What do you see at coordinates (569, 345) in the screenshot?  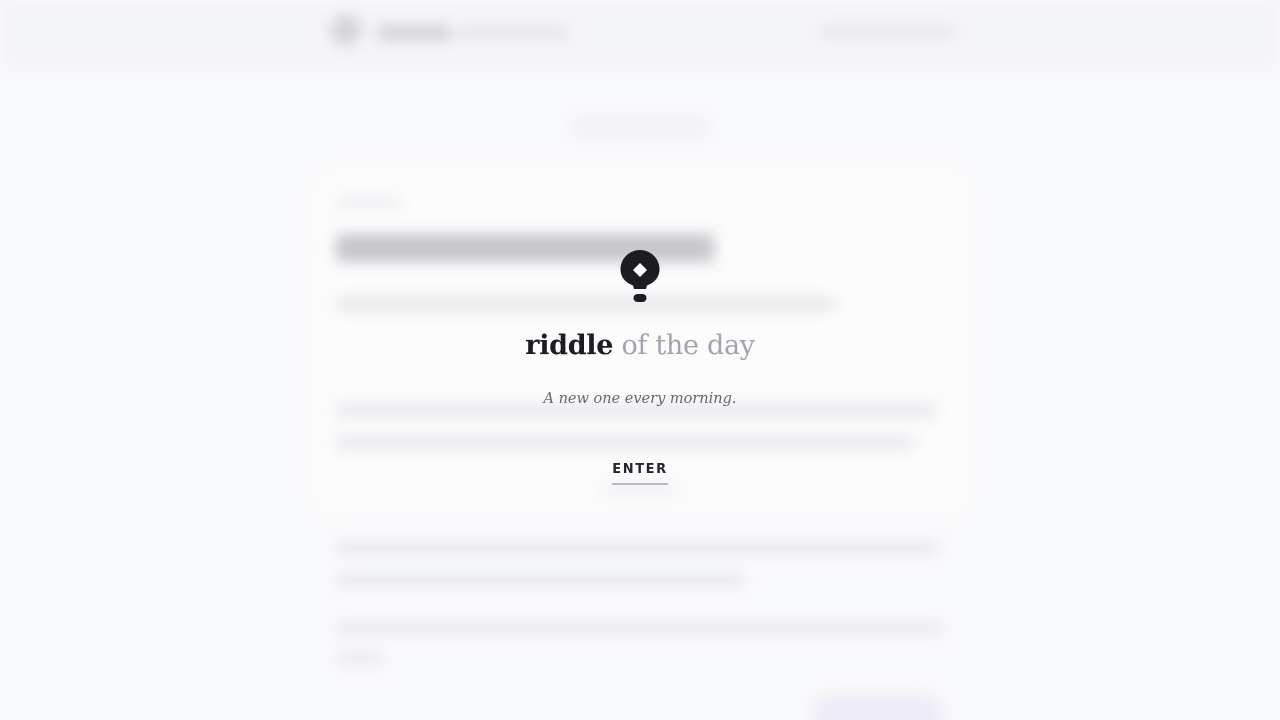 I see `title-strong-word: riddle` at bounding box center [569, 345].